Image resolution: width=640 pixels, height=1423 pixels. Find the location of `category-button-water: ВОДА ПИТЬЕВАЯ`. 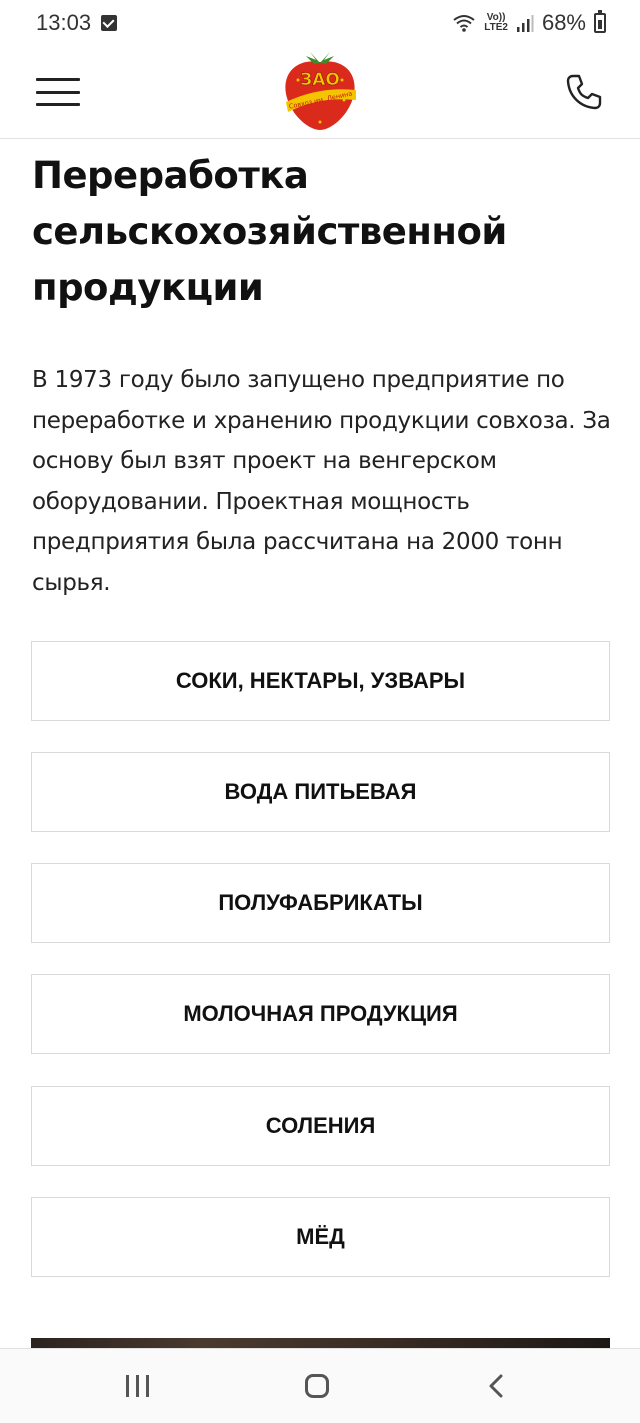

category-button-water: ВОДА ПИТЬЕВАЯ is located at coordinates (320, 792).